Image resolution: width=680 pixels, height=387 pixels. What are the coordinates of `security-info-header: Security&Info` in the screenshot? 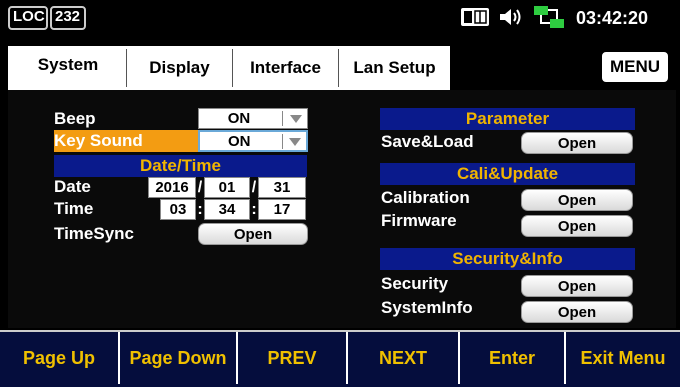 It's located at (507, 259).